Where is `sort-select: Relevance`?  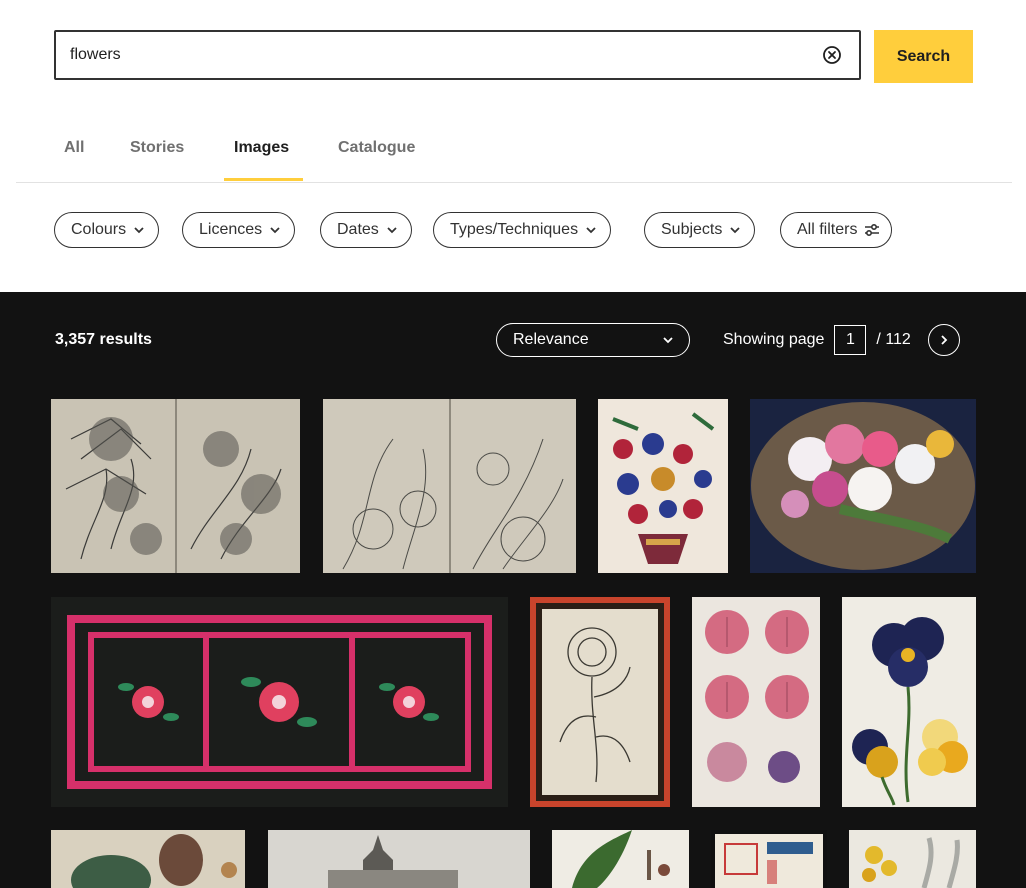 sort-select: Relevance is located at coordinates (593, 340).